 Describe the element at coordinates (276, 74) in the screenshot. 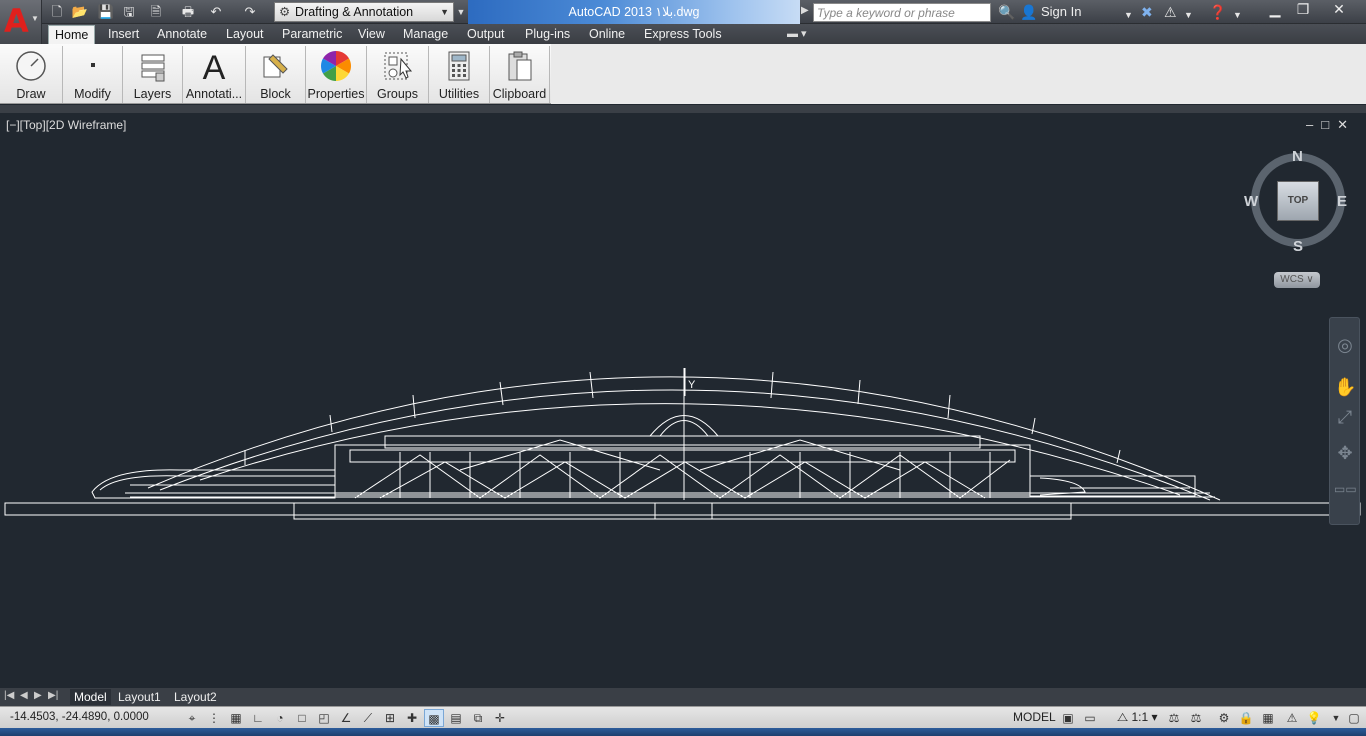

I see `block-panel-button: Block` at that location.